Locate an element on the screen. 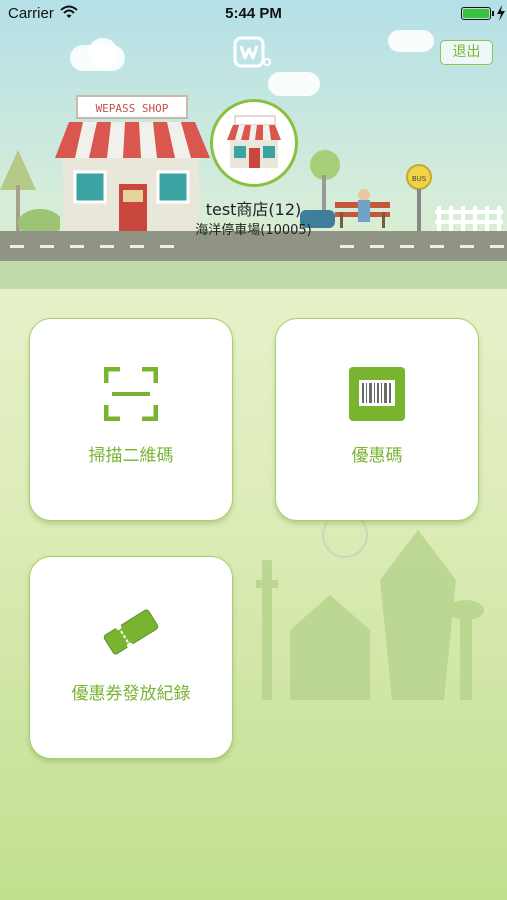  store-name: test商店(12) is located at coordinates (253, 209).